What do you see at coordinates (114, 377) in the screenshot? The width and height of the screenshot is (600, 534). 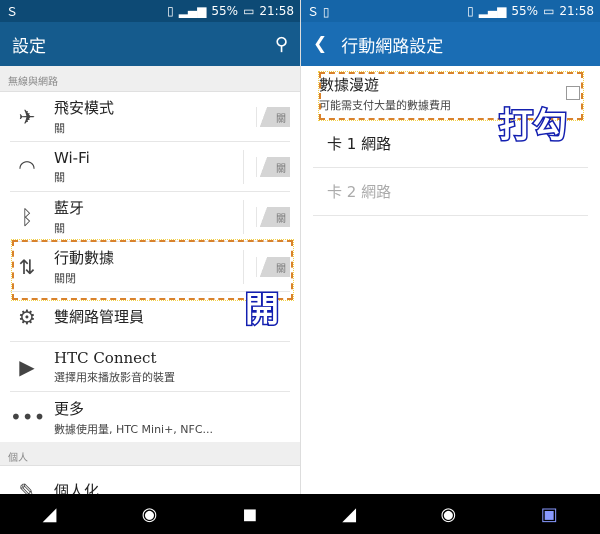 I see `item-sub: 選擇用來播放影音的裝置` at bounding box center [114, 377].